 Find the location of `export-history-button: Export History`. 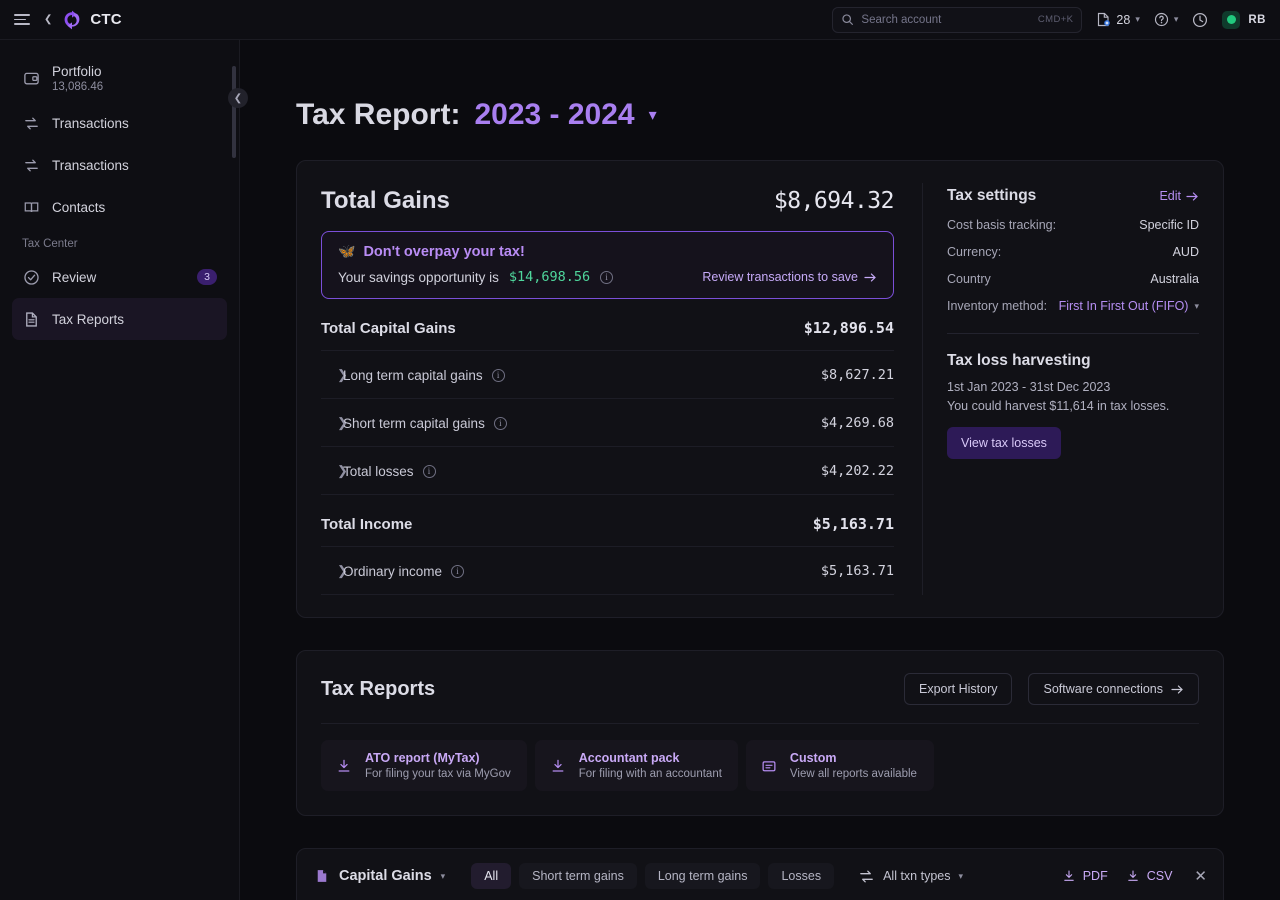

export-history-button: Export History is located at coordinates (958, 689).